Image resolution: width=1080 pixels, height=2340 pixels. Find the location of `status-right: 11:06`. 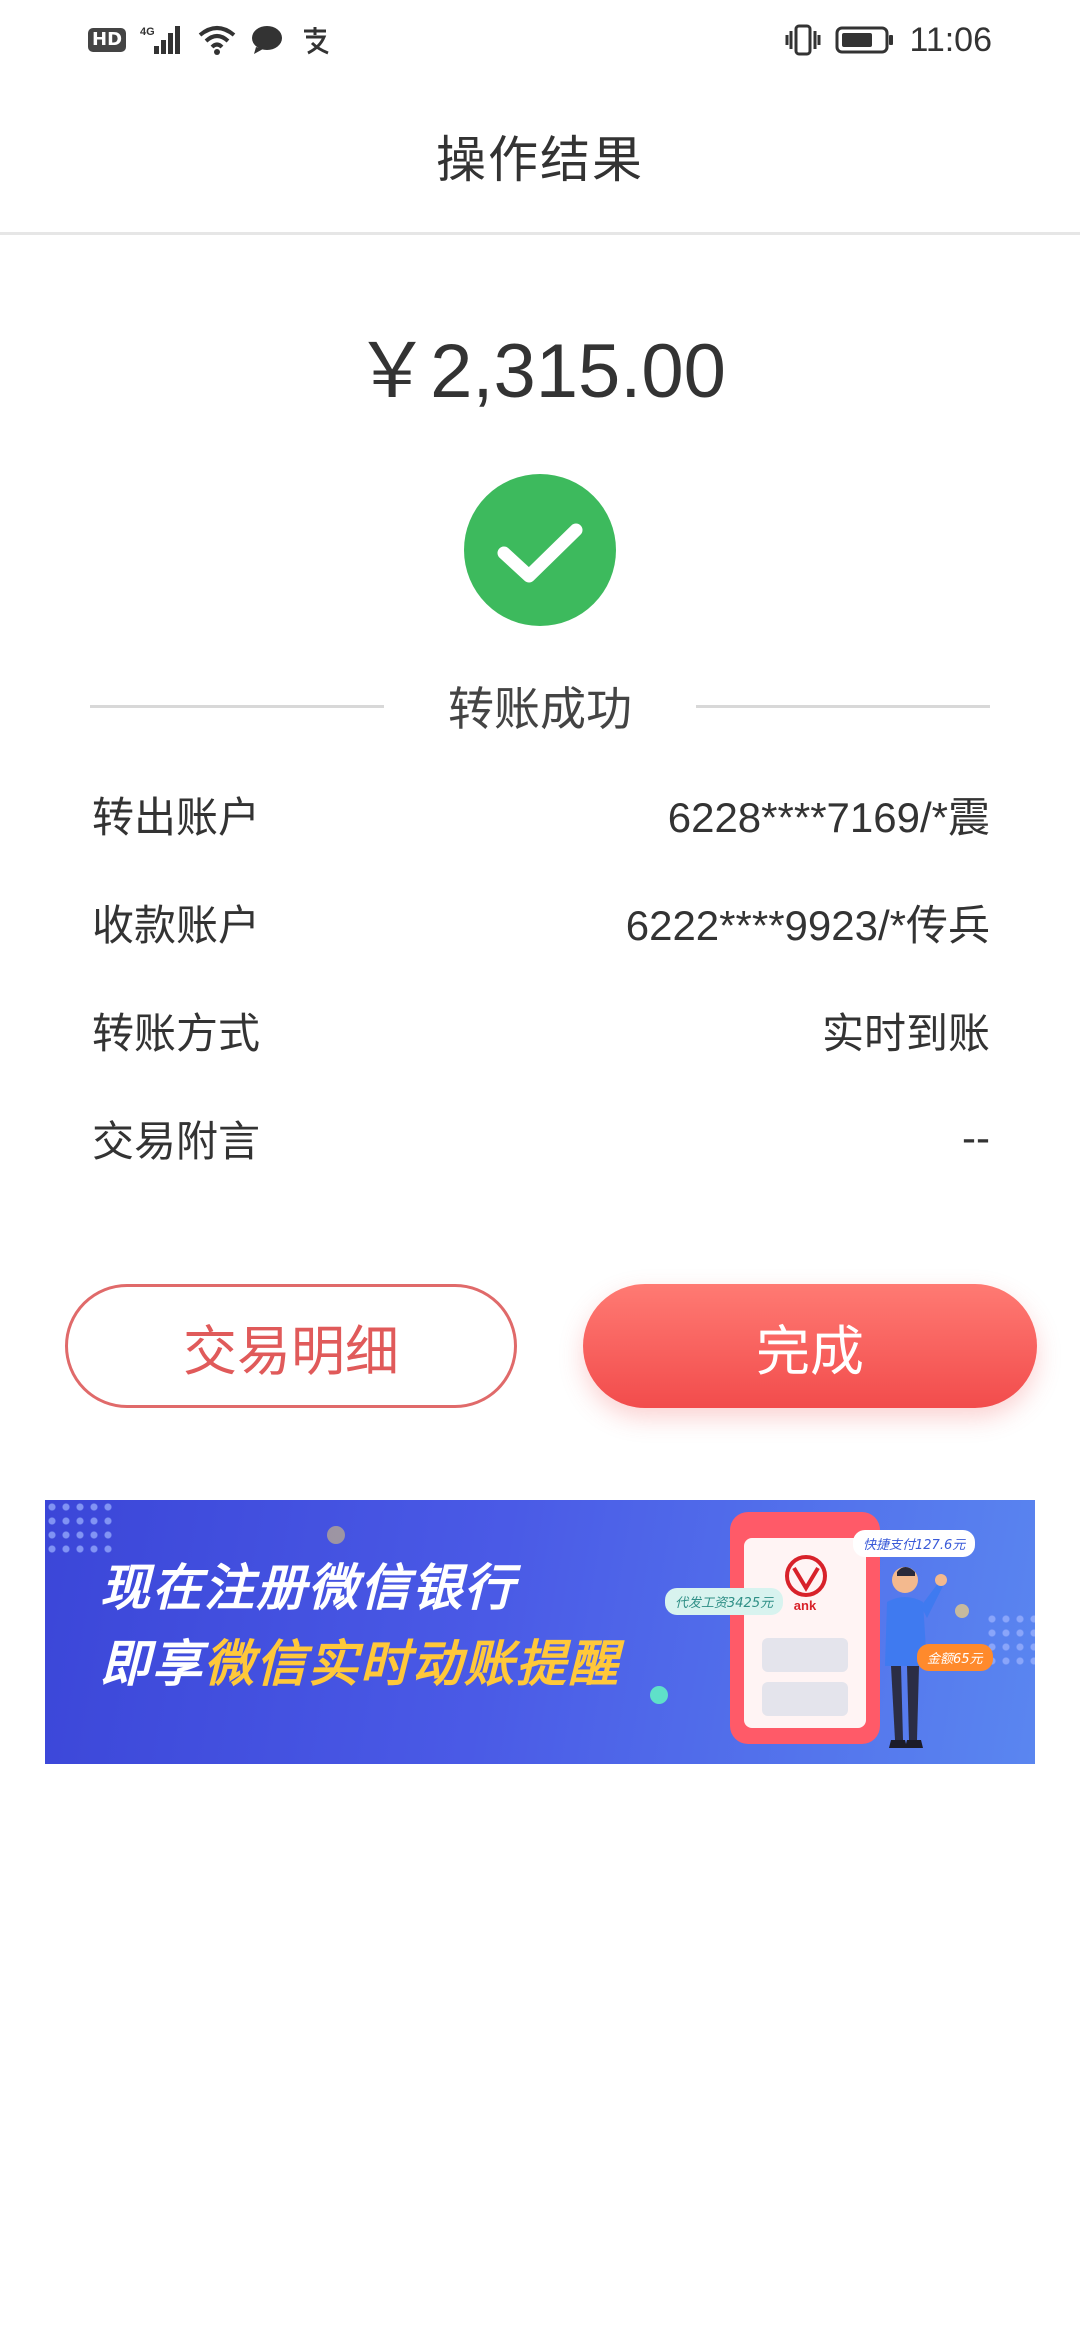

status-right: 11:06 is located at coordinates (888, 40).